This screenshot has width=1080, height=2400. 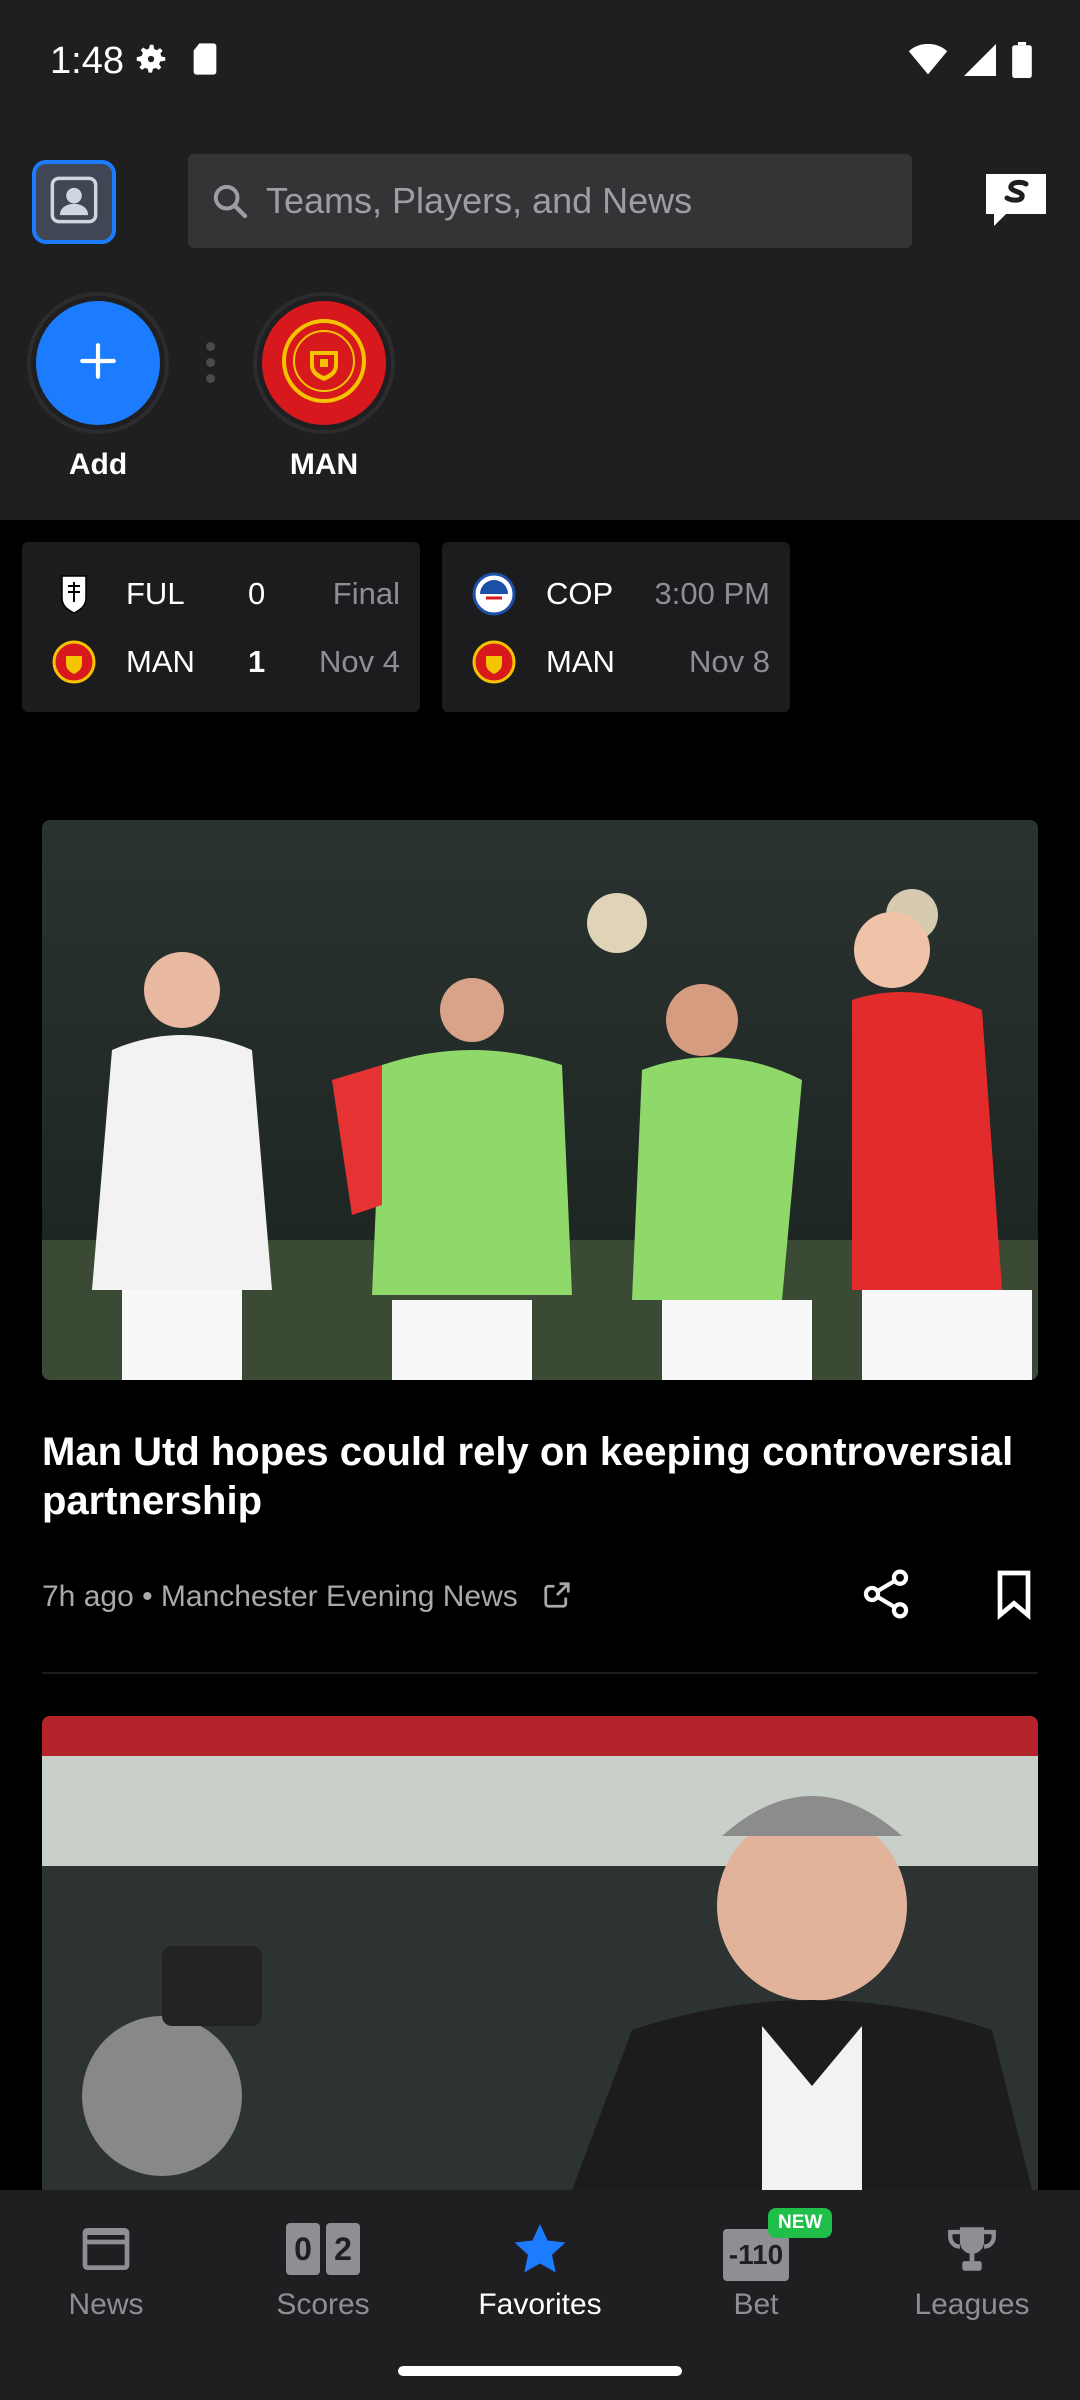 I want to click on scores-icon: 0 2, so click(x=323, y=2249).